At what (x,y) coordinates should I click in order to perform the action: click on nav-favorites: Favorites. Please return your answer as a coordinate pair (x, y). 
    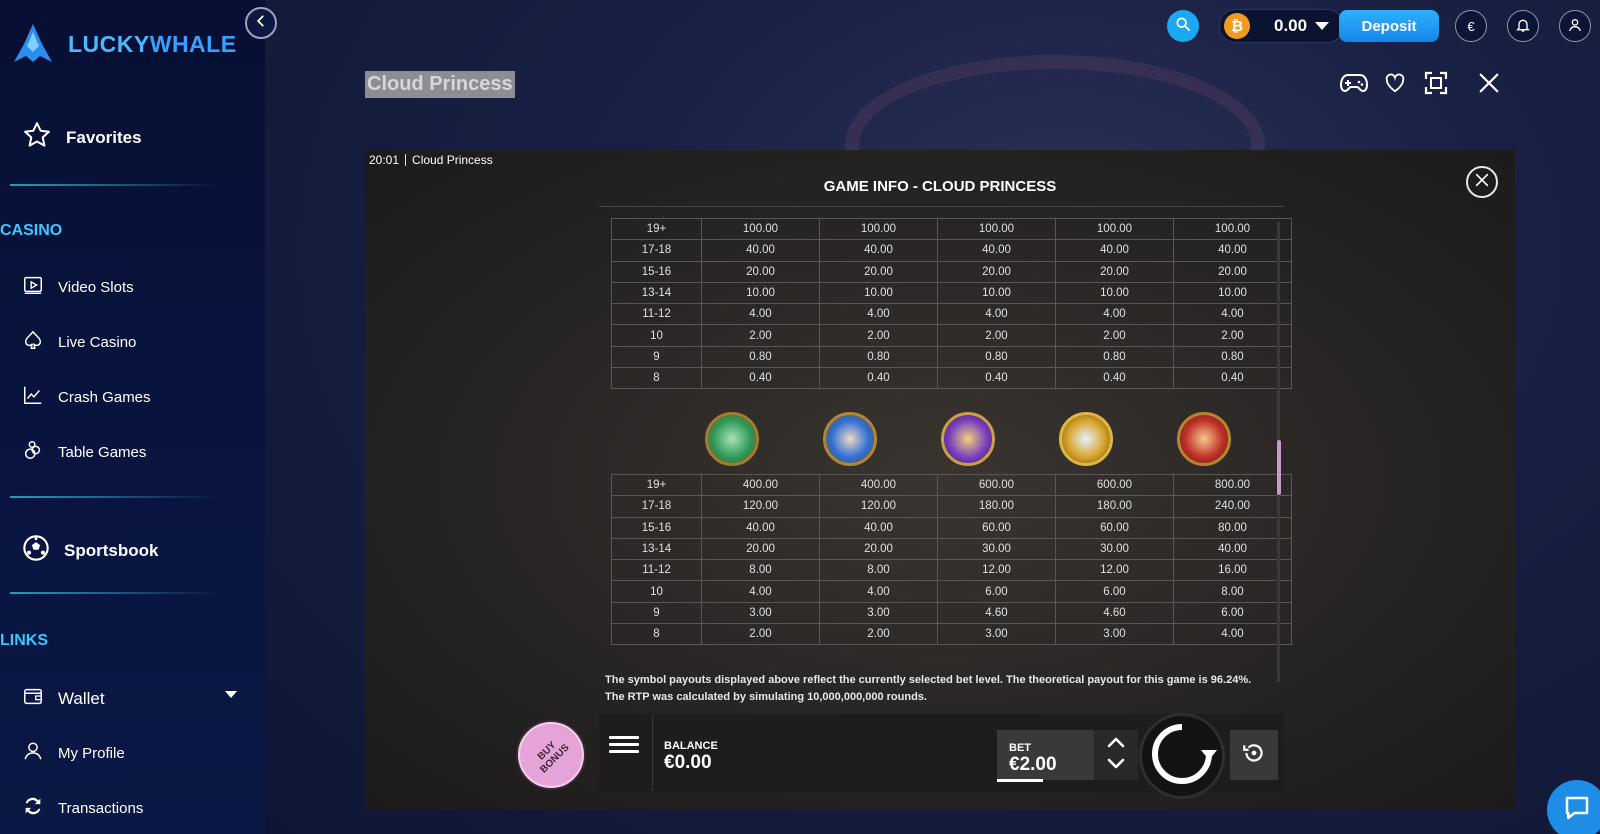
    Looking at the image, I should click on (82, 137).